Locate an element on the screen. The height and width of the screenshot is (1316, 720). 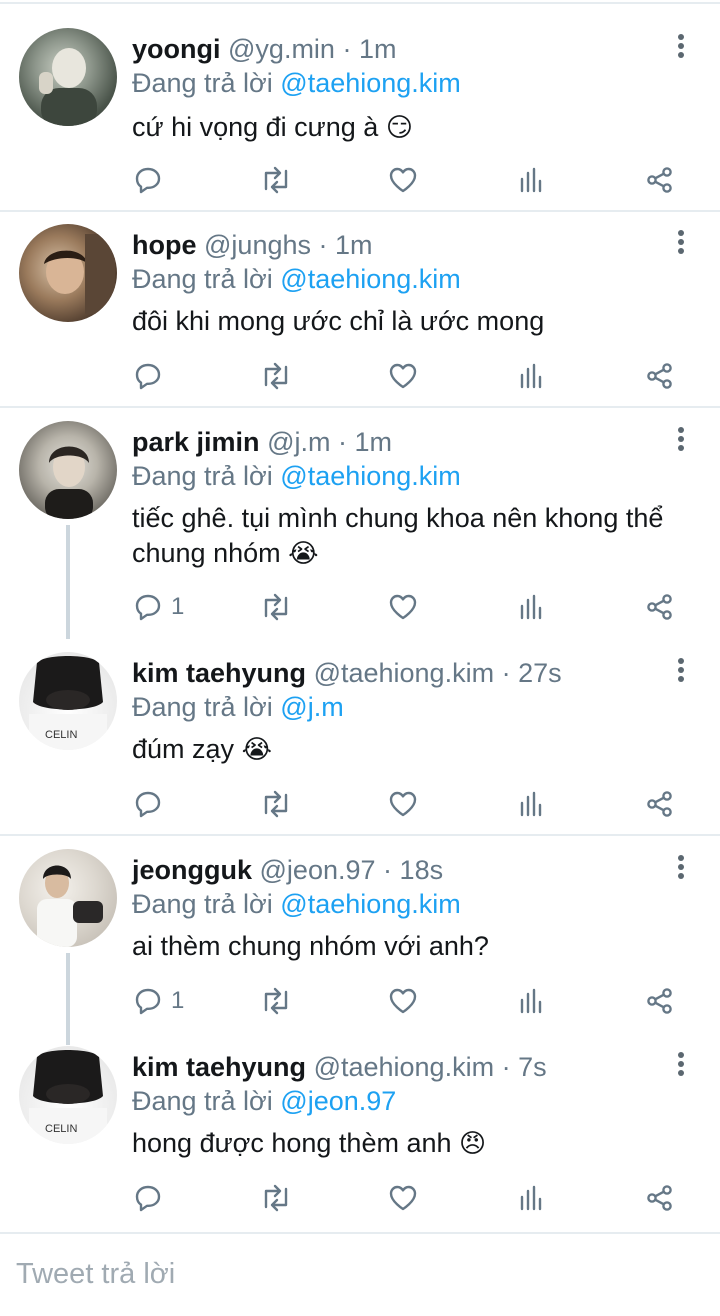
tweet-text-content: đúm zạy is located at coordinates (183, 749).